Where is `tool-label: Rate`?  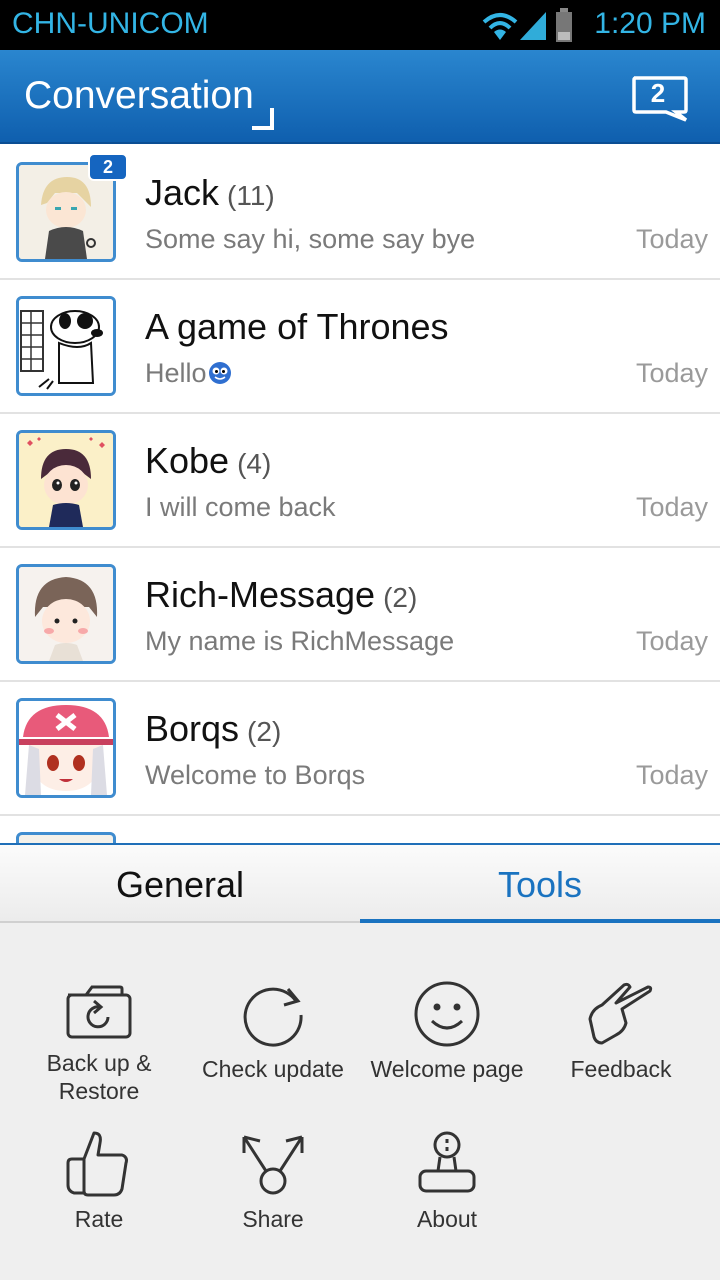 tool-label: Rate is located at coordinates (99, 1219).